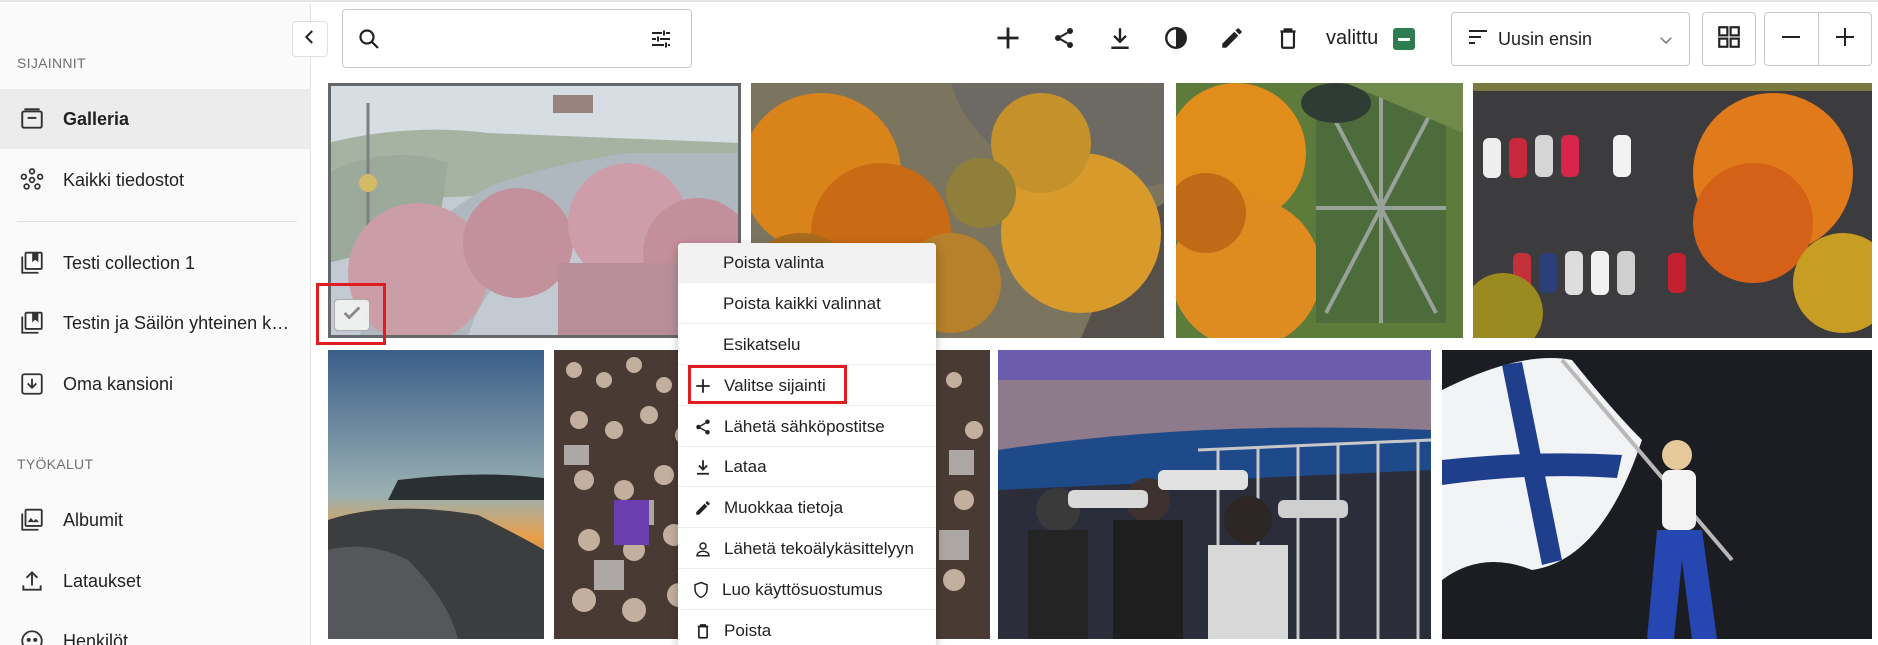 The width and height of the screenshot is (1878, 645). Describe the element at coordinates (1008, 38) in the screenshot. I see `add-icon` at that location.